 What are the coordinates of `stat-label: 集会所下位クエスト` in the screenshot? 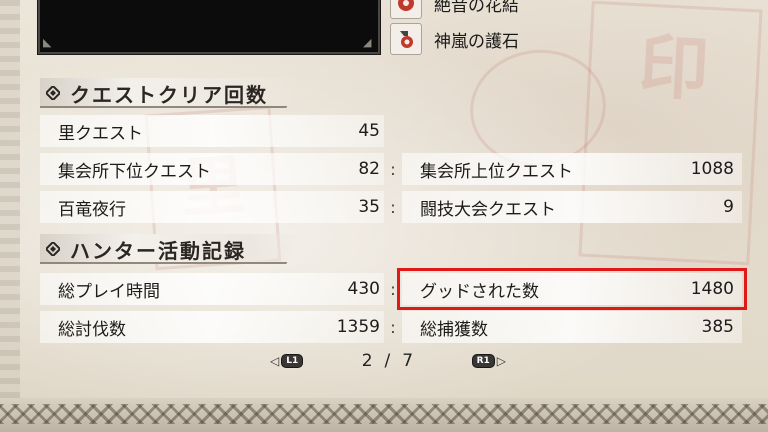 It's located at (134, 171).